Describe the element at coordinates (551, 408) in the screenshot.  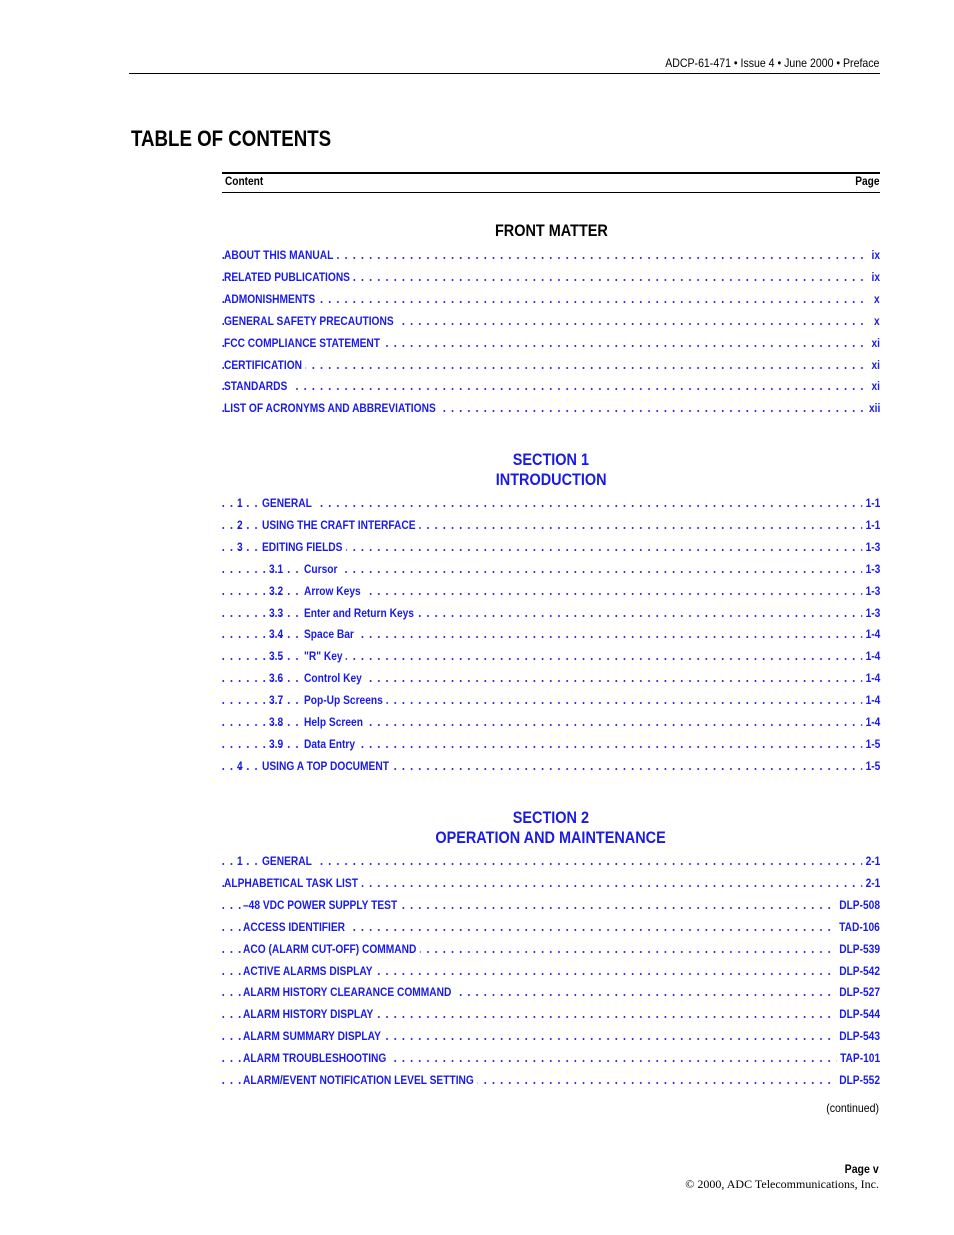
I see `toc-entry: LIST OF ACRONYMS AND ABBREVIATIONS xii` at that location.